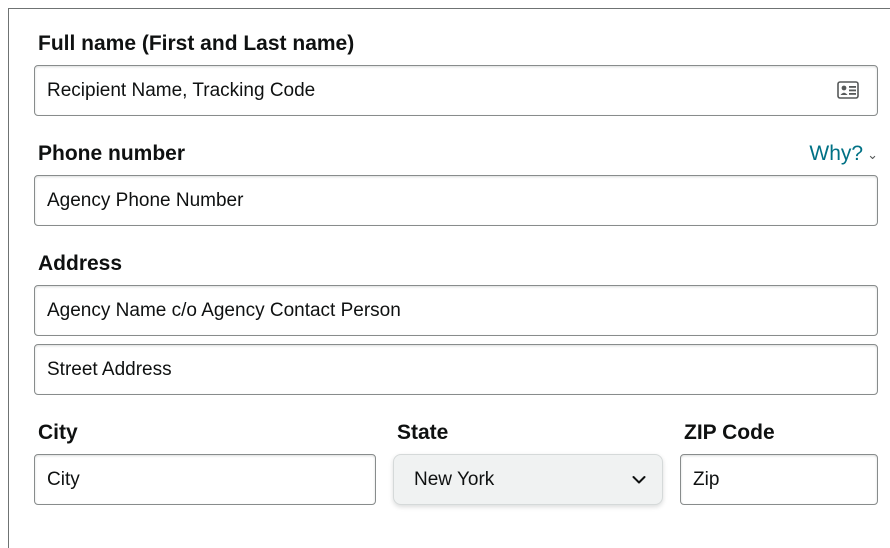 The width and height of the screenshot is (890, 548). What do you see at coordinates (456, 369) in the screenshot?
I see `address-line2-input: Street Address` at bounding box center [456, 369].